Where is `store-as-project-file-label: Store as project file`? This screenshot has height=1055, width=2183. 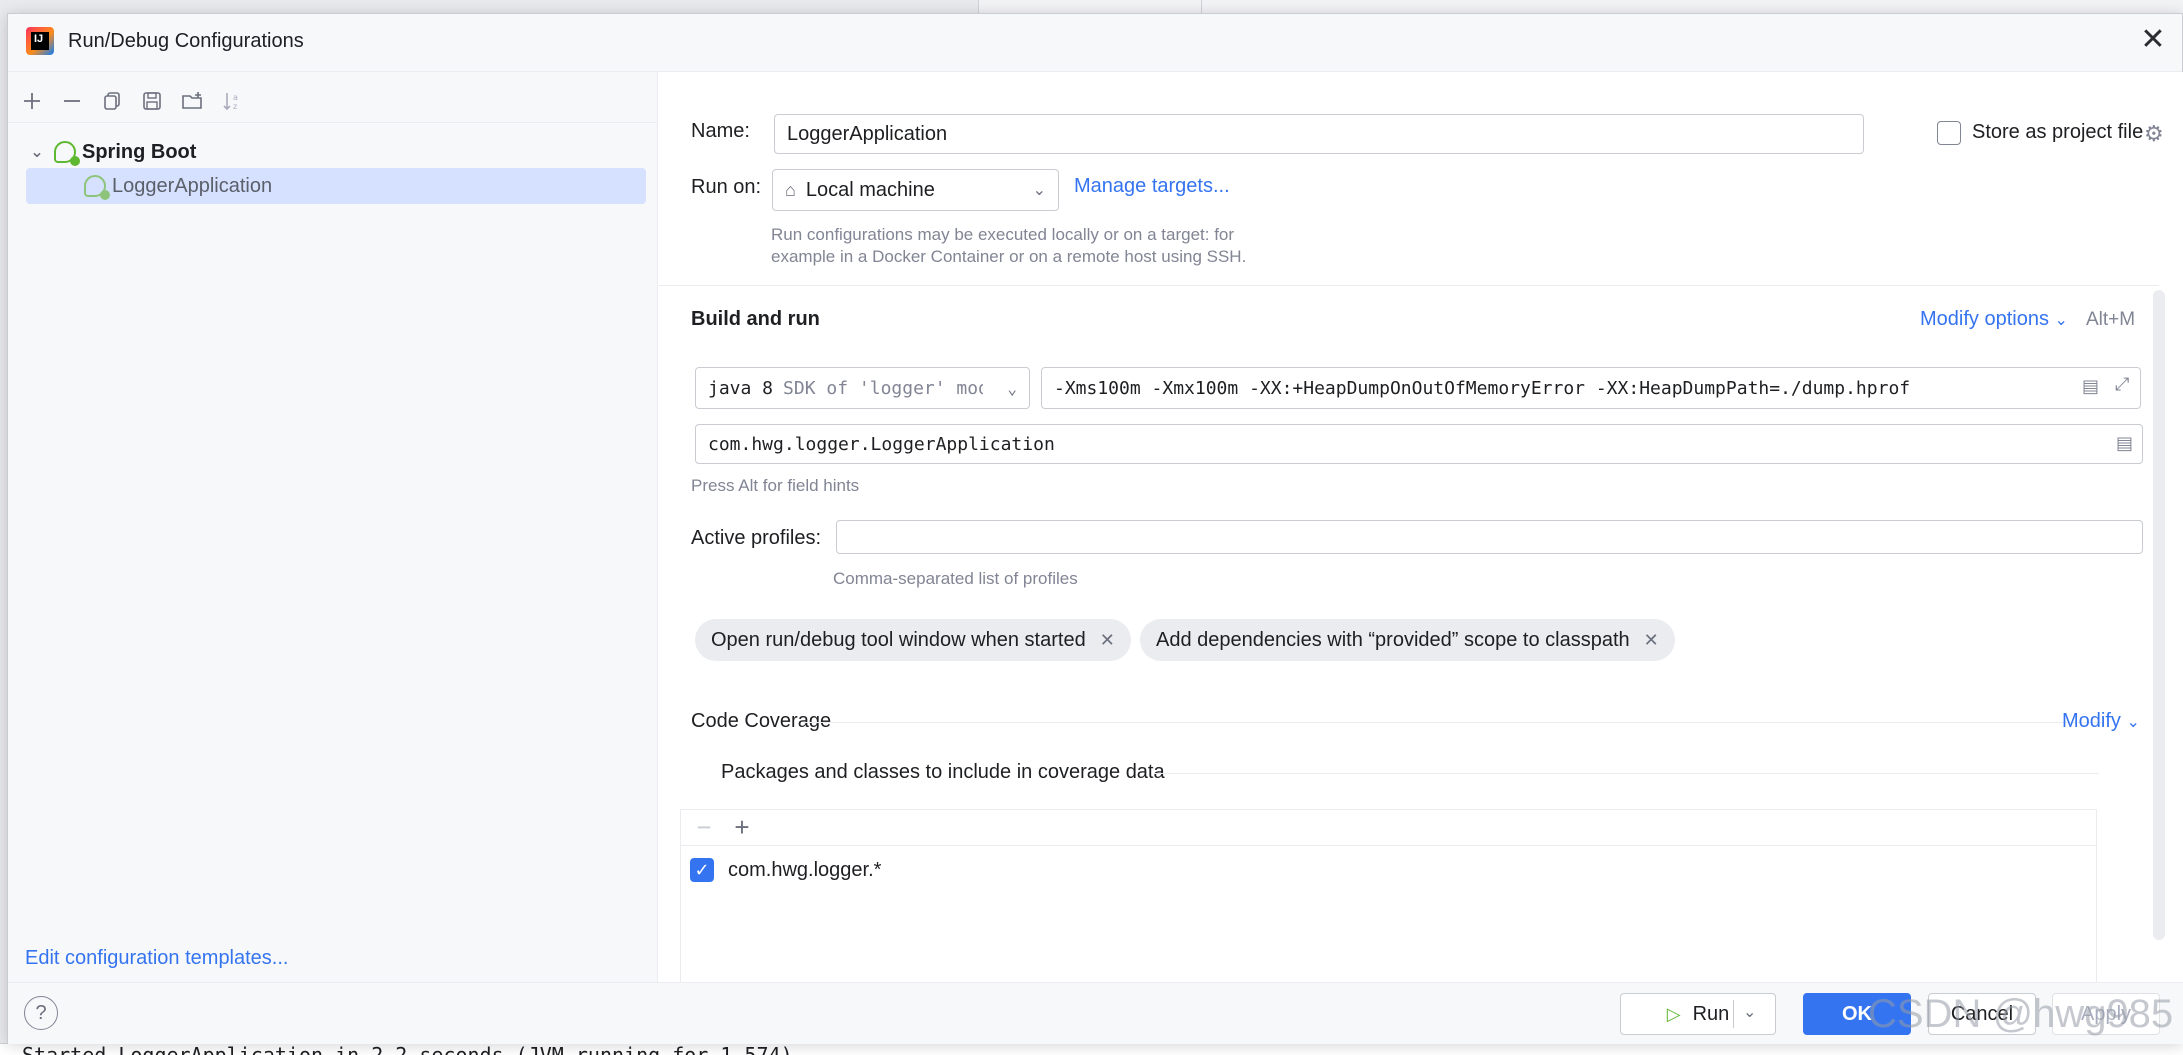 store-as-project-file-label: Store as project file is located at coordinates (2058, 132).